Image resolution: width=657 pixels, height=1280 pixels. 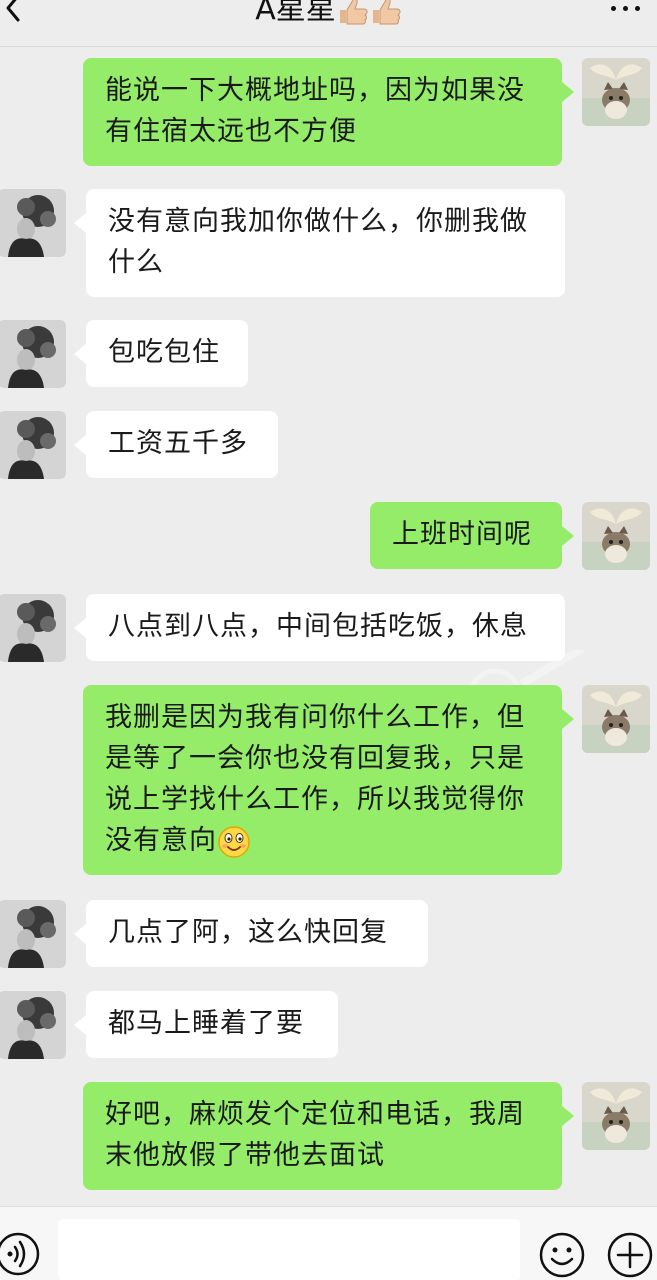 I want to click on chat-title: A星星, so click(x=295, y=13).